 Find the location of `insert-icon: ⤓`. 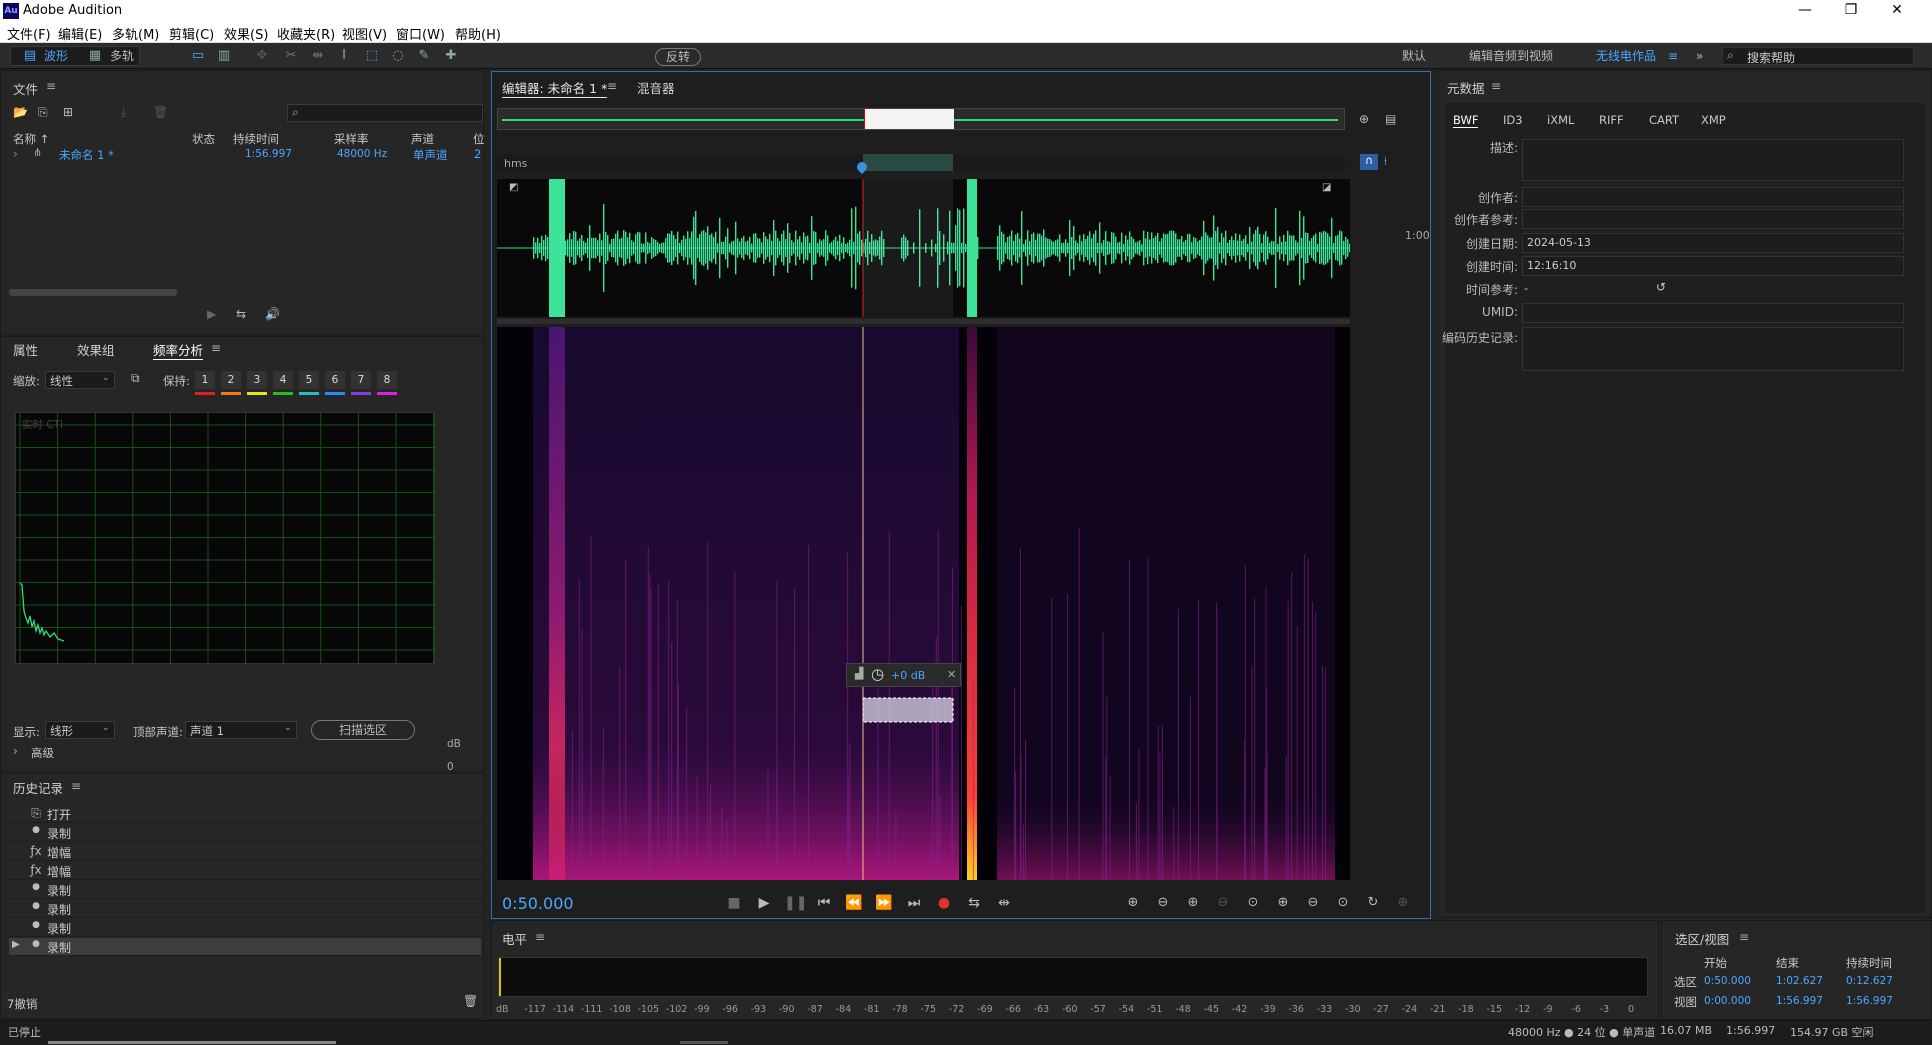

insert-icon: ⤓ is located at coordinates (123, 112).